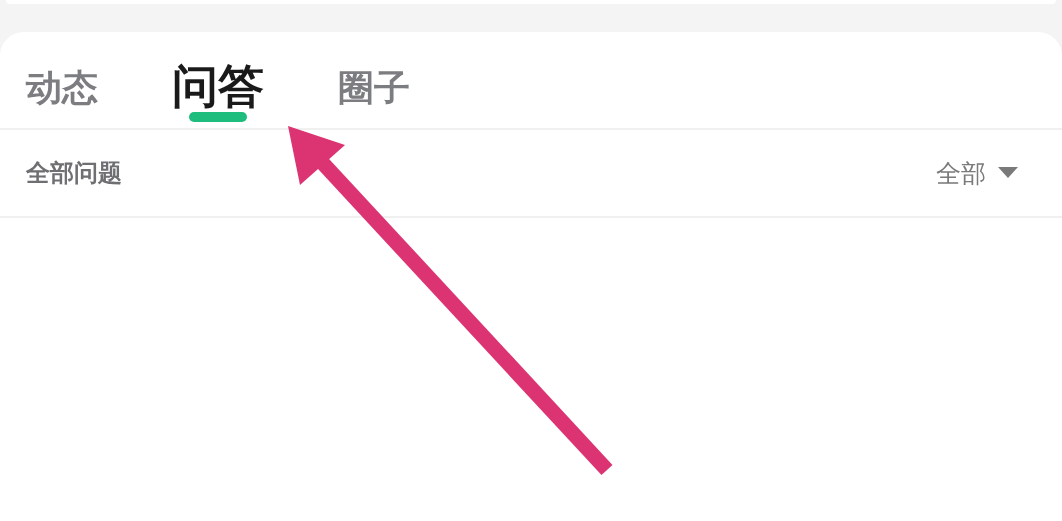 The width and height of the screenshot is (1062, 521). What do you see at coordinates (374, 98) in the screenshot?
I see `tab: 圈子` at bounding box center [374, 98].